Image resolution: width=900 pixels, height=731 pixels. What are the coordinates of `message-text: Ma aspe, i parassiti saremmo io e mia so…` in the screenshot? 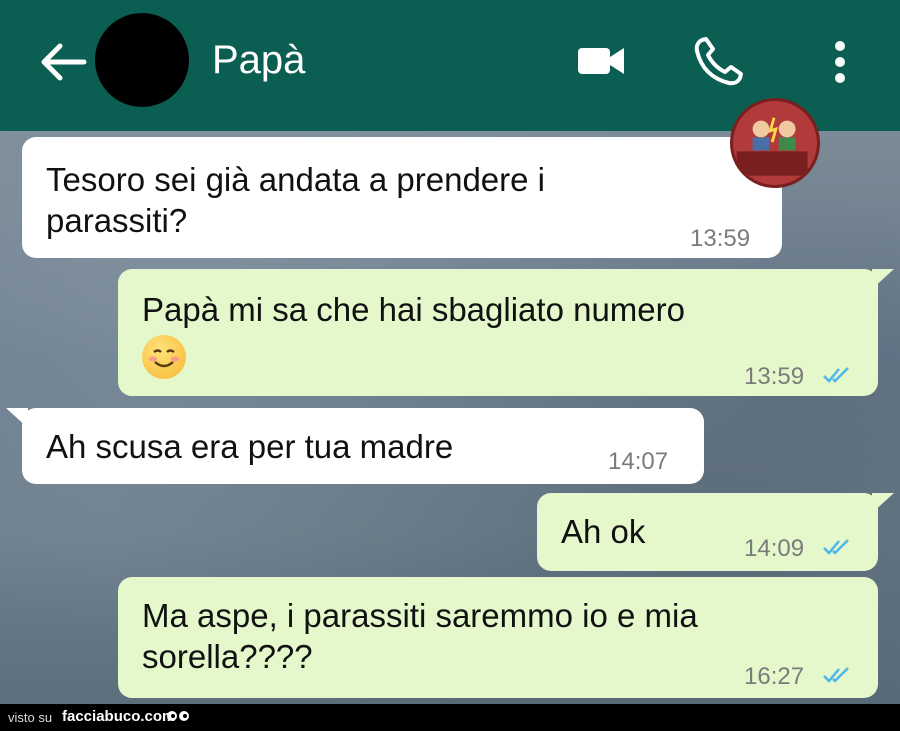 It's located at (420, 636).